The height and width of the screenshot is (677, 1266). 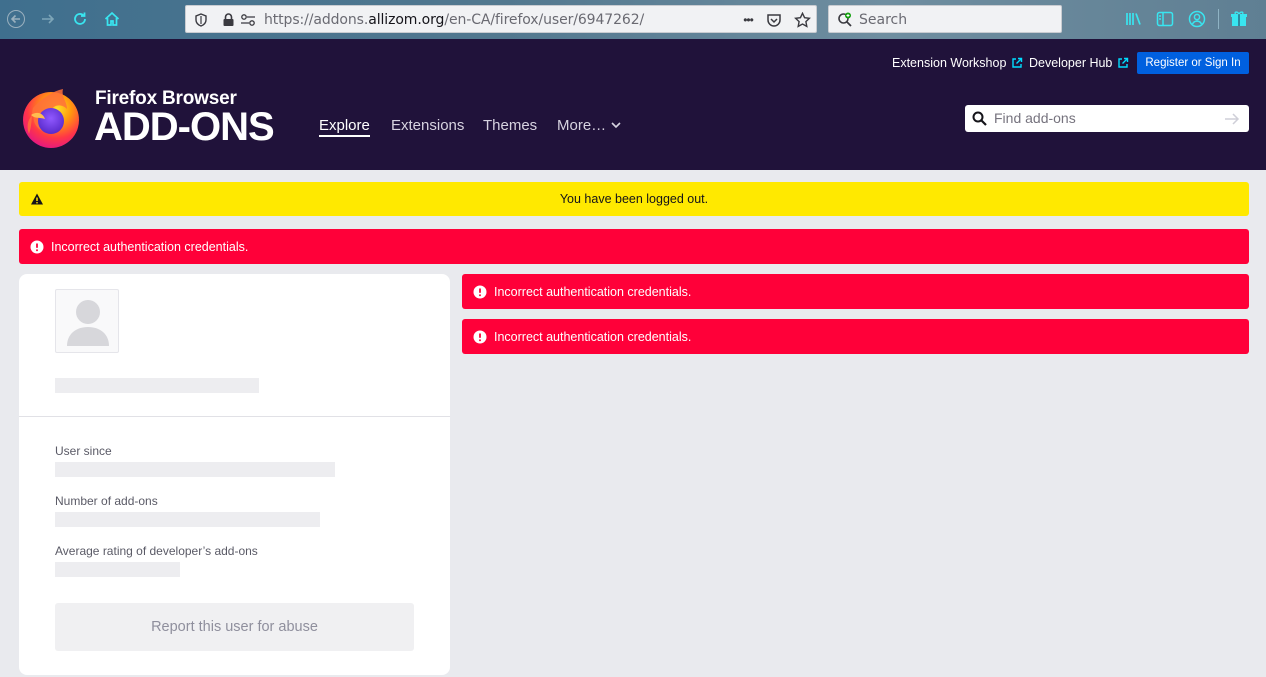 What do you see at coordinates (344, 127) in the screenshot?
I see `nav-explore: Explore` at bounding box center [344, 127].